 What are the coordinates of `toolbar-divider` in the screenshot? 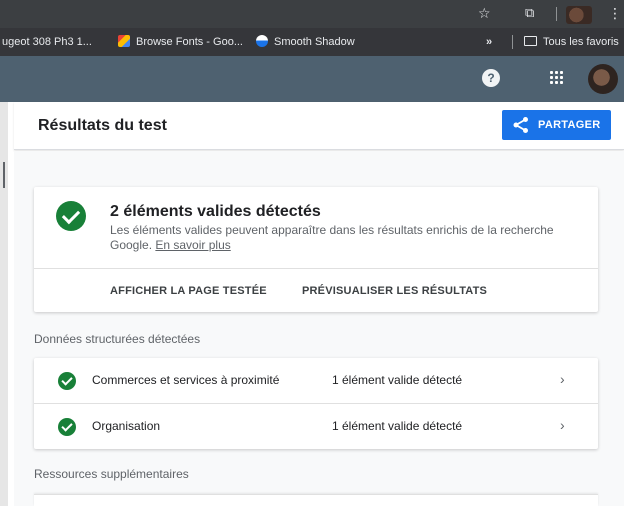 It's located at (556, 14).